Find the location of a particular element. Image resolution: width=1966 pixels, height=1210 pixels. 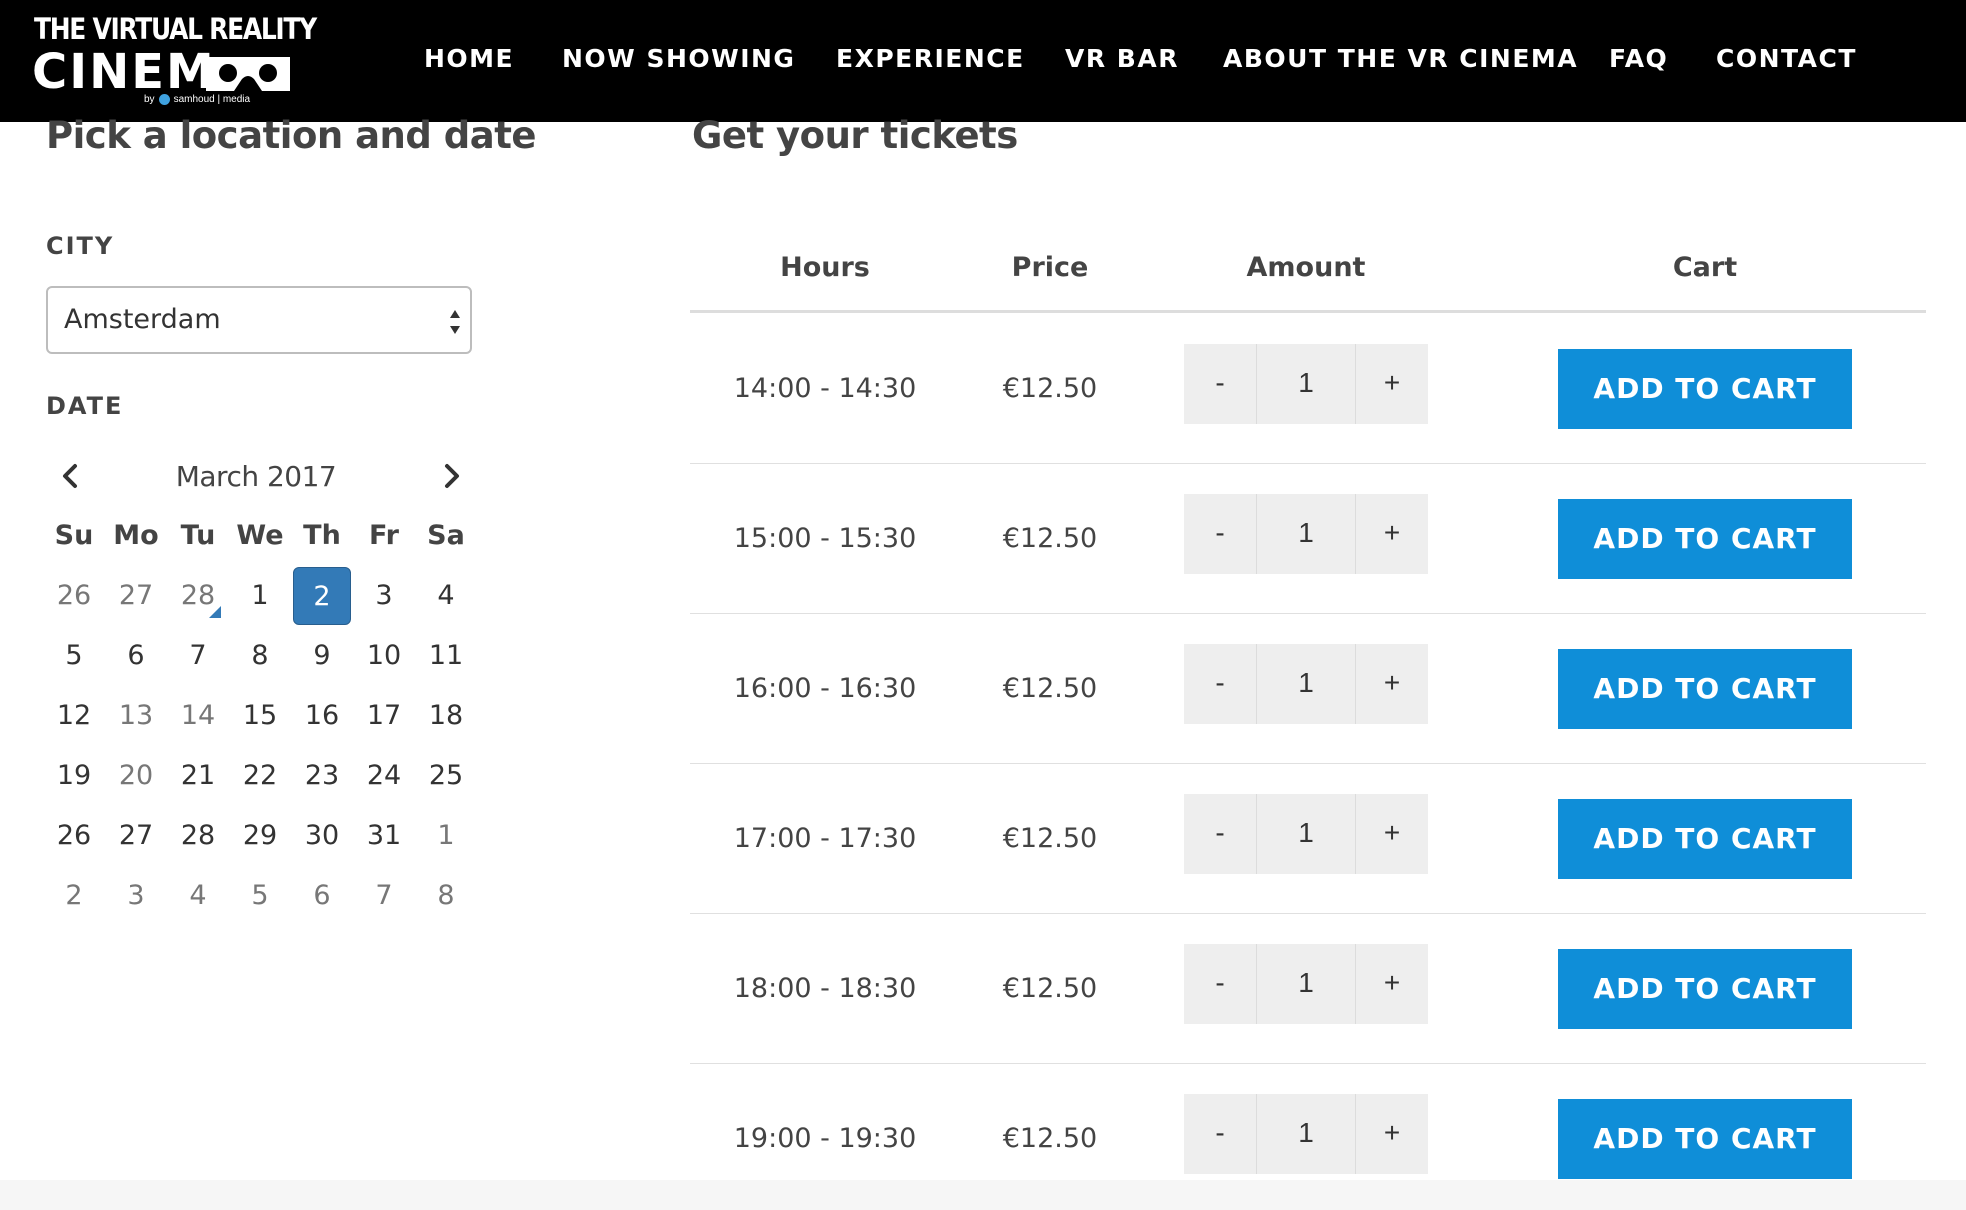

calendar-day: 18 is located at coordinates (446, 716).